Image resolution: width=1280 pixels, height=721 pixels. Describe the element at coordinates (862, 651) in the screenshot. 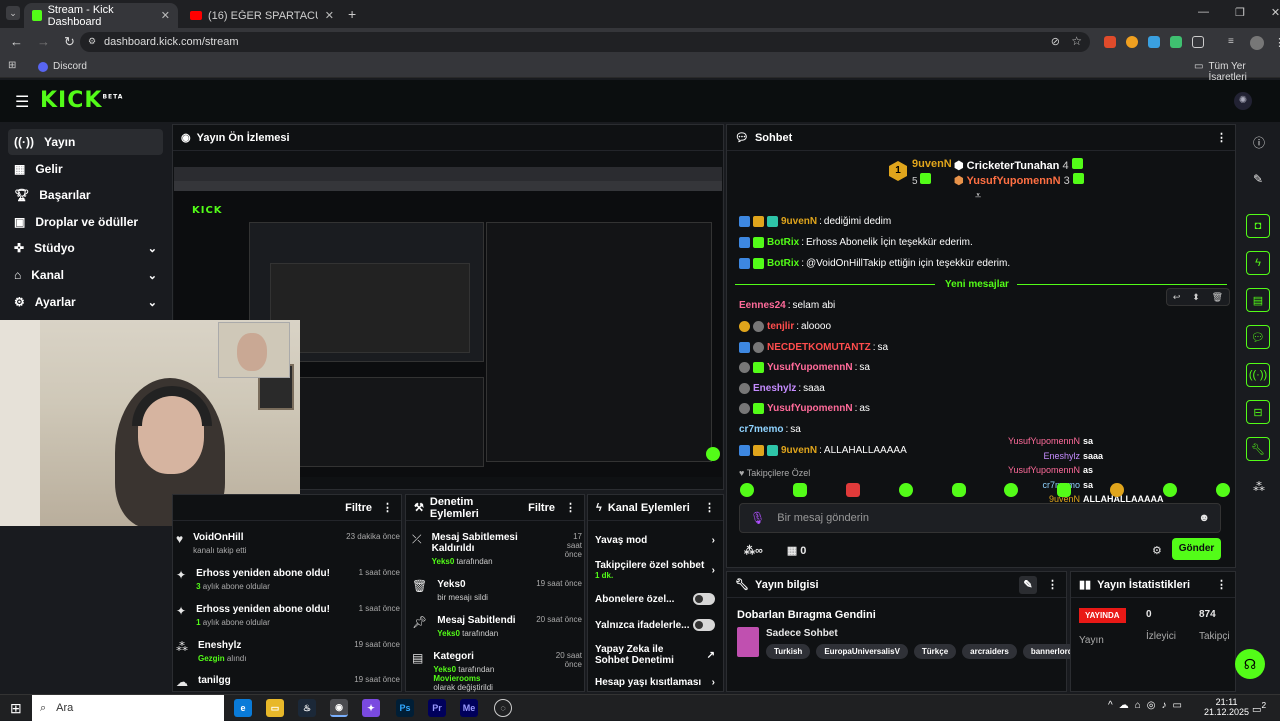

I see `tag: EuropaUniversalisV` at that location.